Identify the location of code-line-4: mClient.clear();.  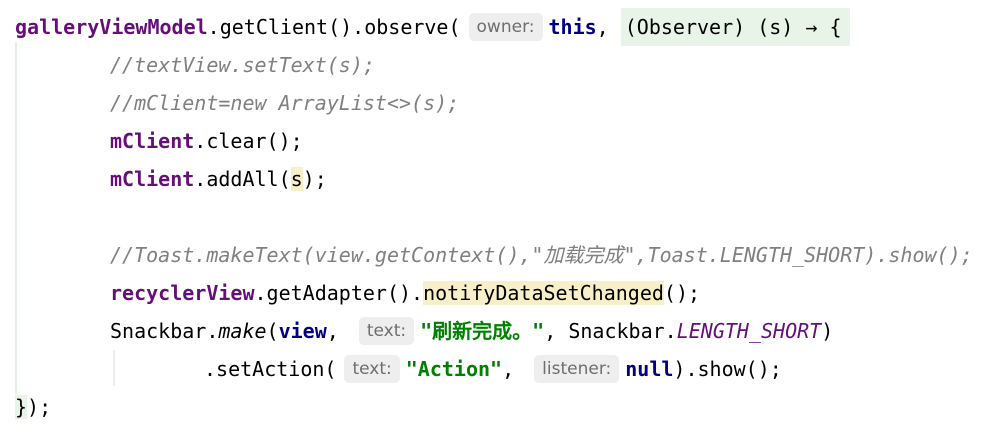
(206, 141).